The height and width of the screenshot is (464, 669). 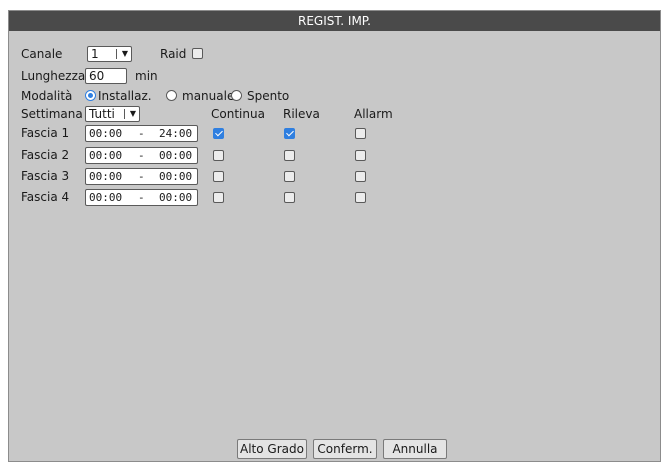 I want to click on fascia-1-end: 24:00, so click(x=176, y=133).